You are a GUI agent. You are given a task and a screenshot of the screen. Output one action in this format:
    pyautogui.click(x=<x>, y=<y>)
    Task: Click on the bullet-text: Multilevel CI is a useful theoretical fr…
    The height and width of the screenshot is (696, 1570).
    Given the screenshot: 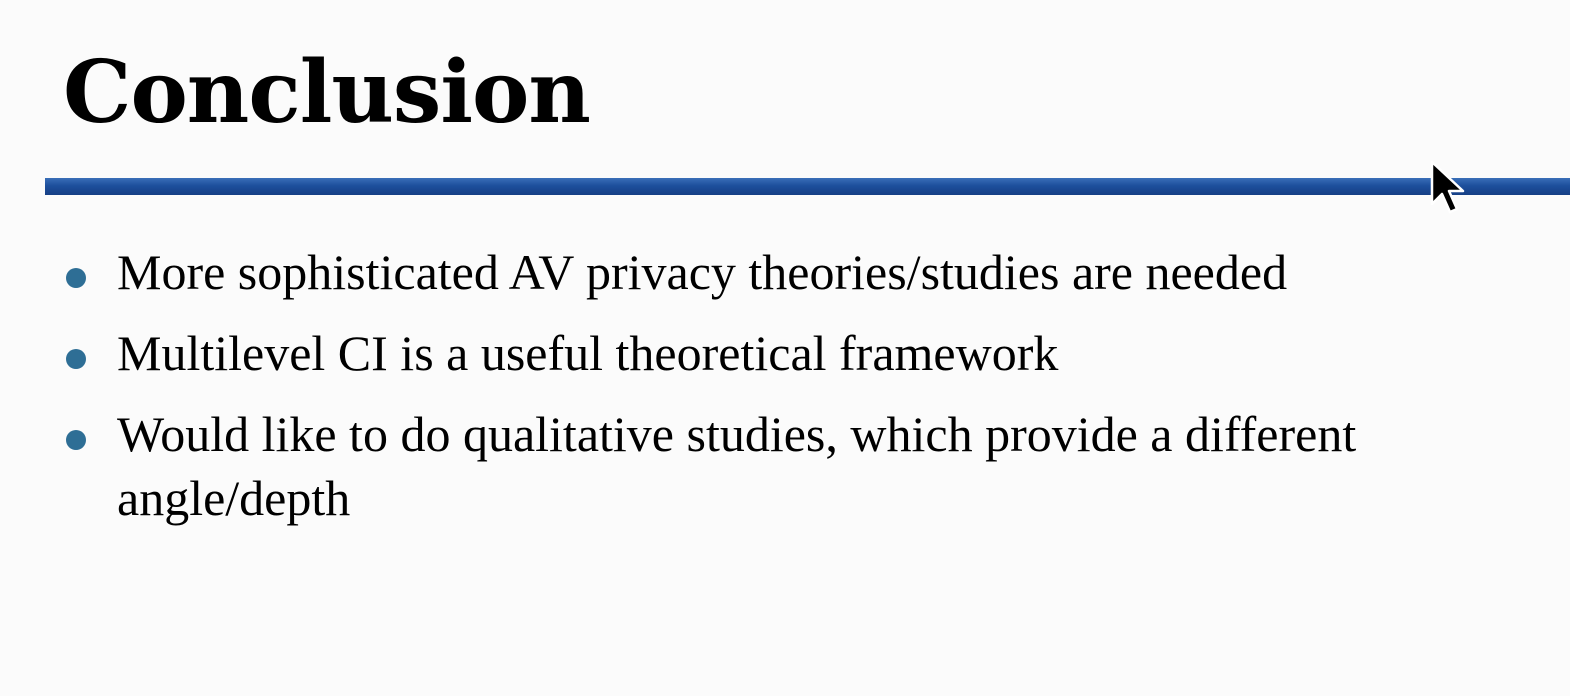 What is the action you would take?
    pyautogui.click(x=588, y=353)
    